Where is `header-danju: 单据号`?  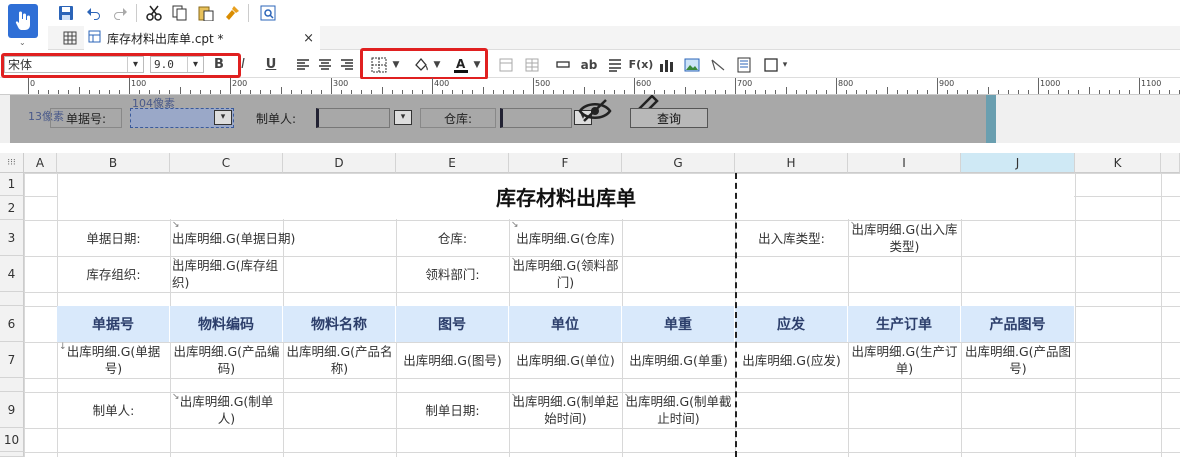 header-danju: 单据号 is located at coordinates (113, 324).